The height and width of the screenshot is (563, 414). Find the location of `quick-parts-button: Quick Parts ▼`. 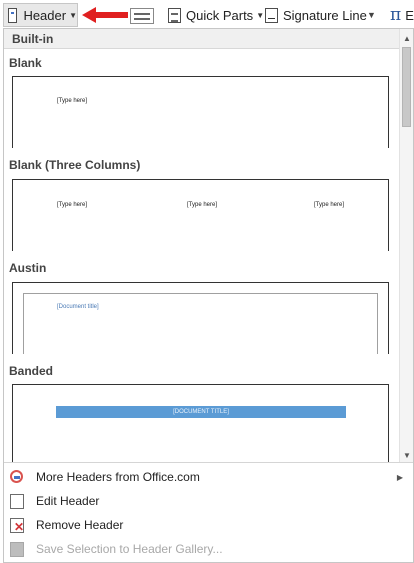

quick-parts-button: Quick Parts ▼ is located at coordinates (216, 15).